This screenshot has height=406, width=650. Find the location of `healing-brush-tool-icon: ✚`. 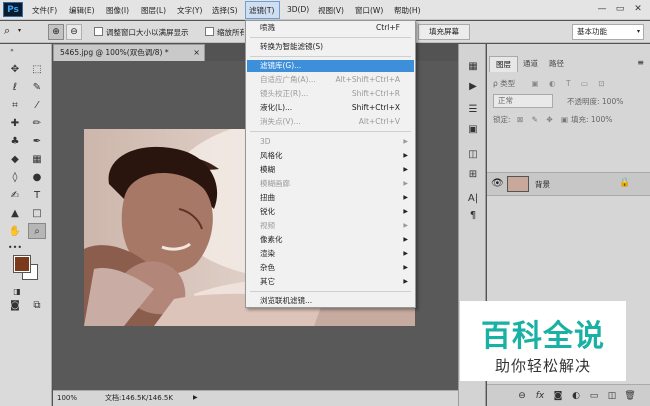

healing-brush-tool-icon: ✚ is located at coordinates (15, 124).